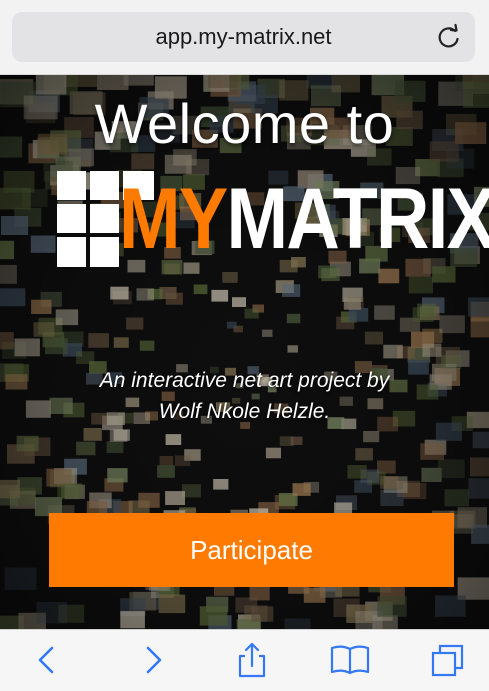  Describe the element at coordinates (48, 660) in the screenshot. I see `back-icon` at that location.